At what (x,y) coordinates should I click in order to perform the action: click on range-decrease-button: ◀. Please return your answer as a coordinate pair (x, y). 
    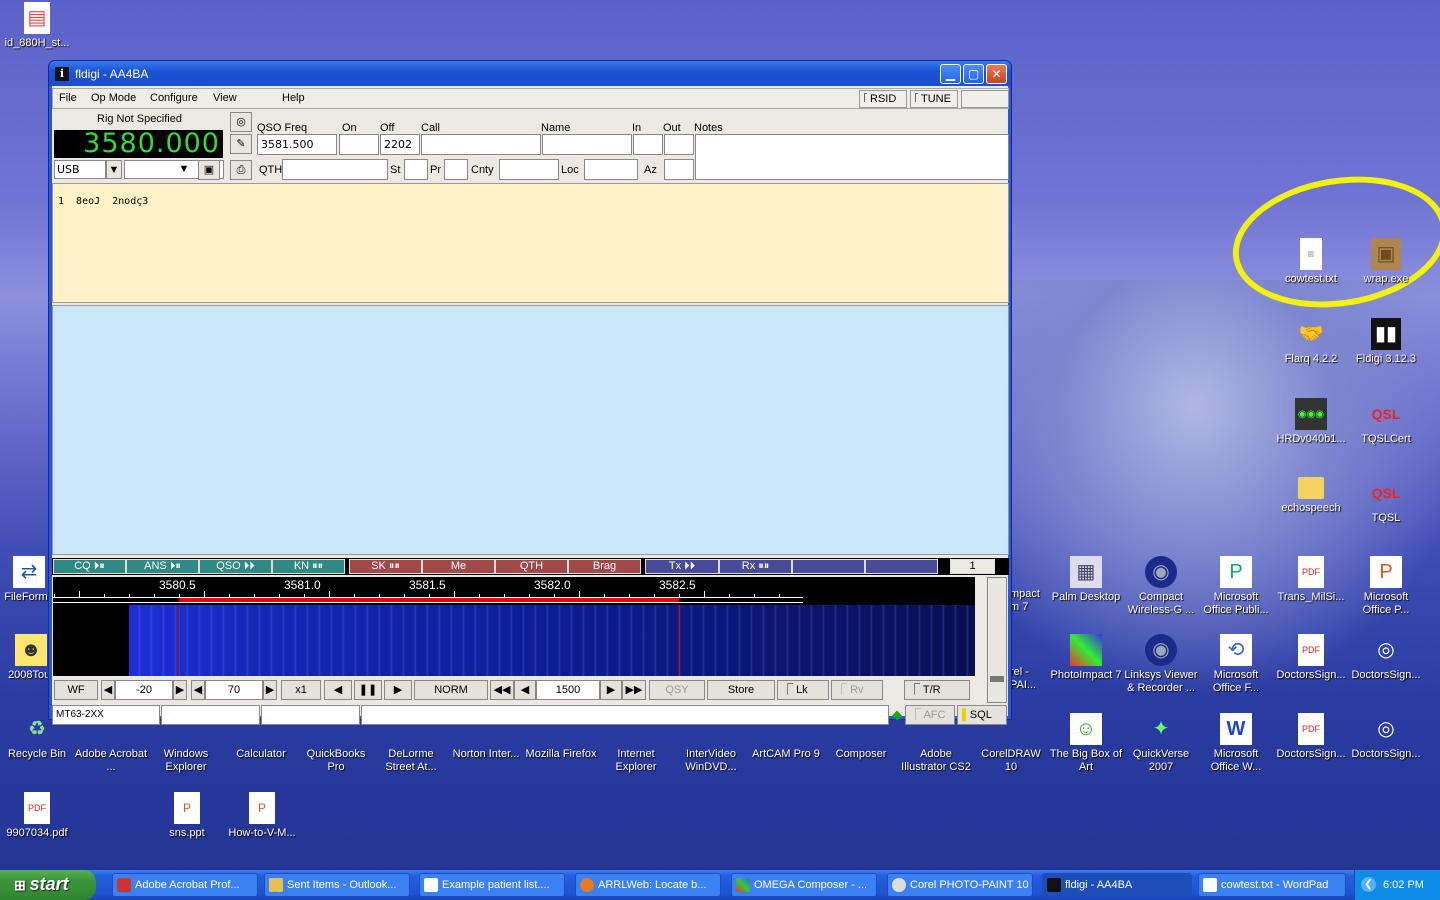
    Looking at the image, I should click on (198, 690).